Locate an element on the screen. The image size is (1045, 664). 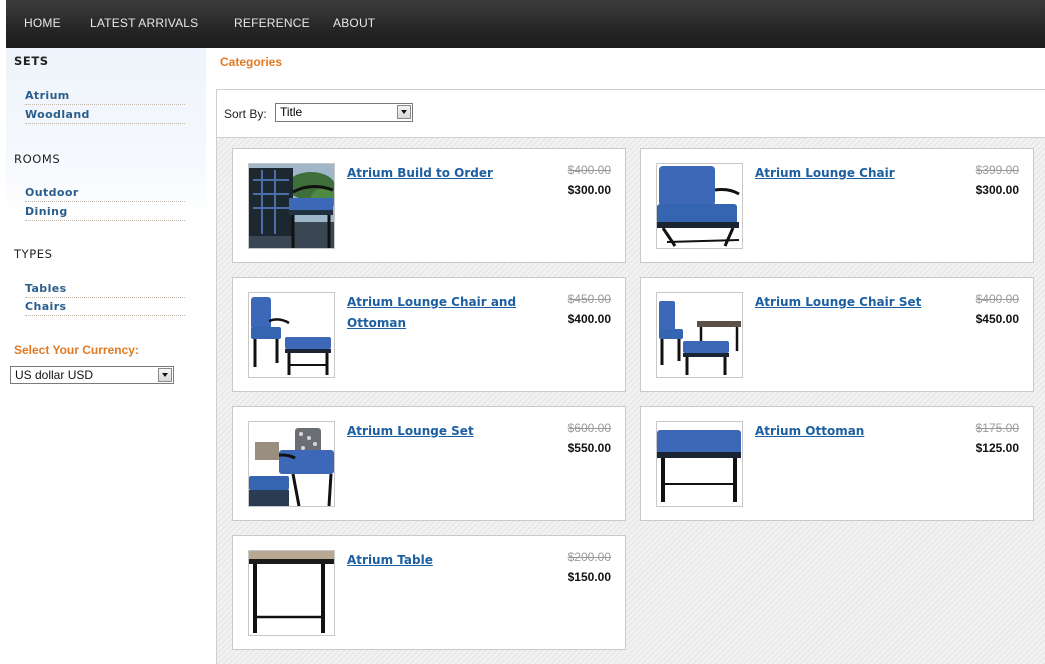
rooms-heading: ROOMS is located at coordinates (37, 159).